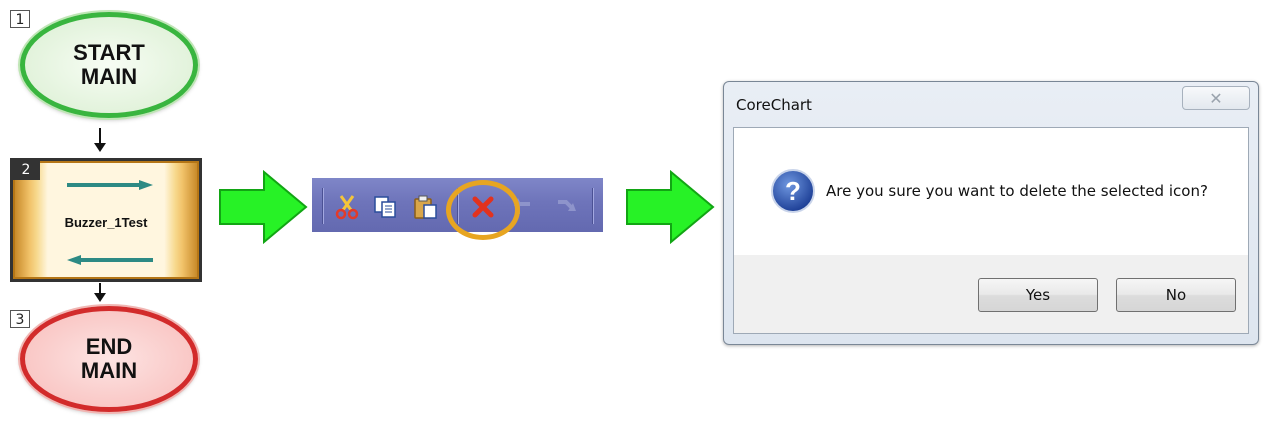 The width and height of the screenshot is (1264, 426). I want to click on macro-block: 2 Buzzer_1Test, so click(106, 220).